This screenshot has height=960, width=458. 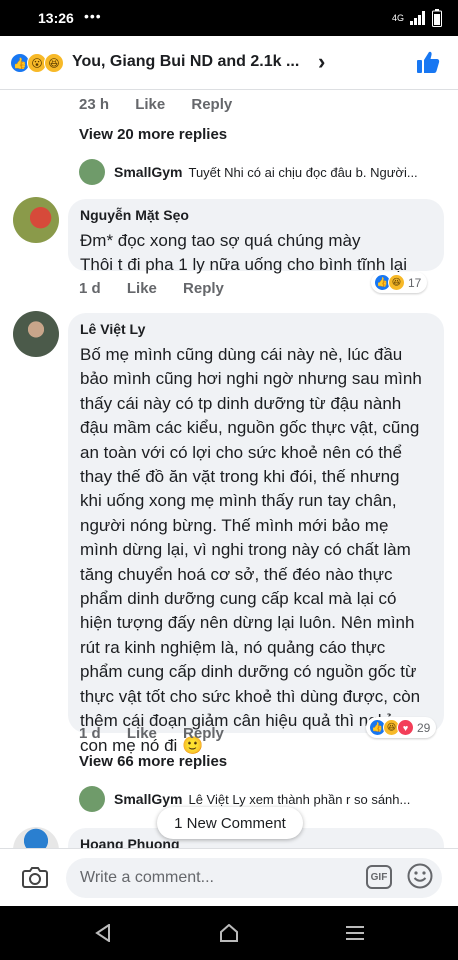 I want to click on comment-composer: GIF, so click(x=229, y=877).